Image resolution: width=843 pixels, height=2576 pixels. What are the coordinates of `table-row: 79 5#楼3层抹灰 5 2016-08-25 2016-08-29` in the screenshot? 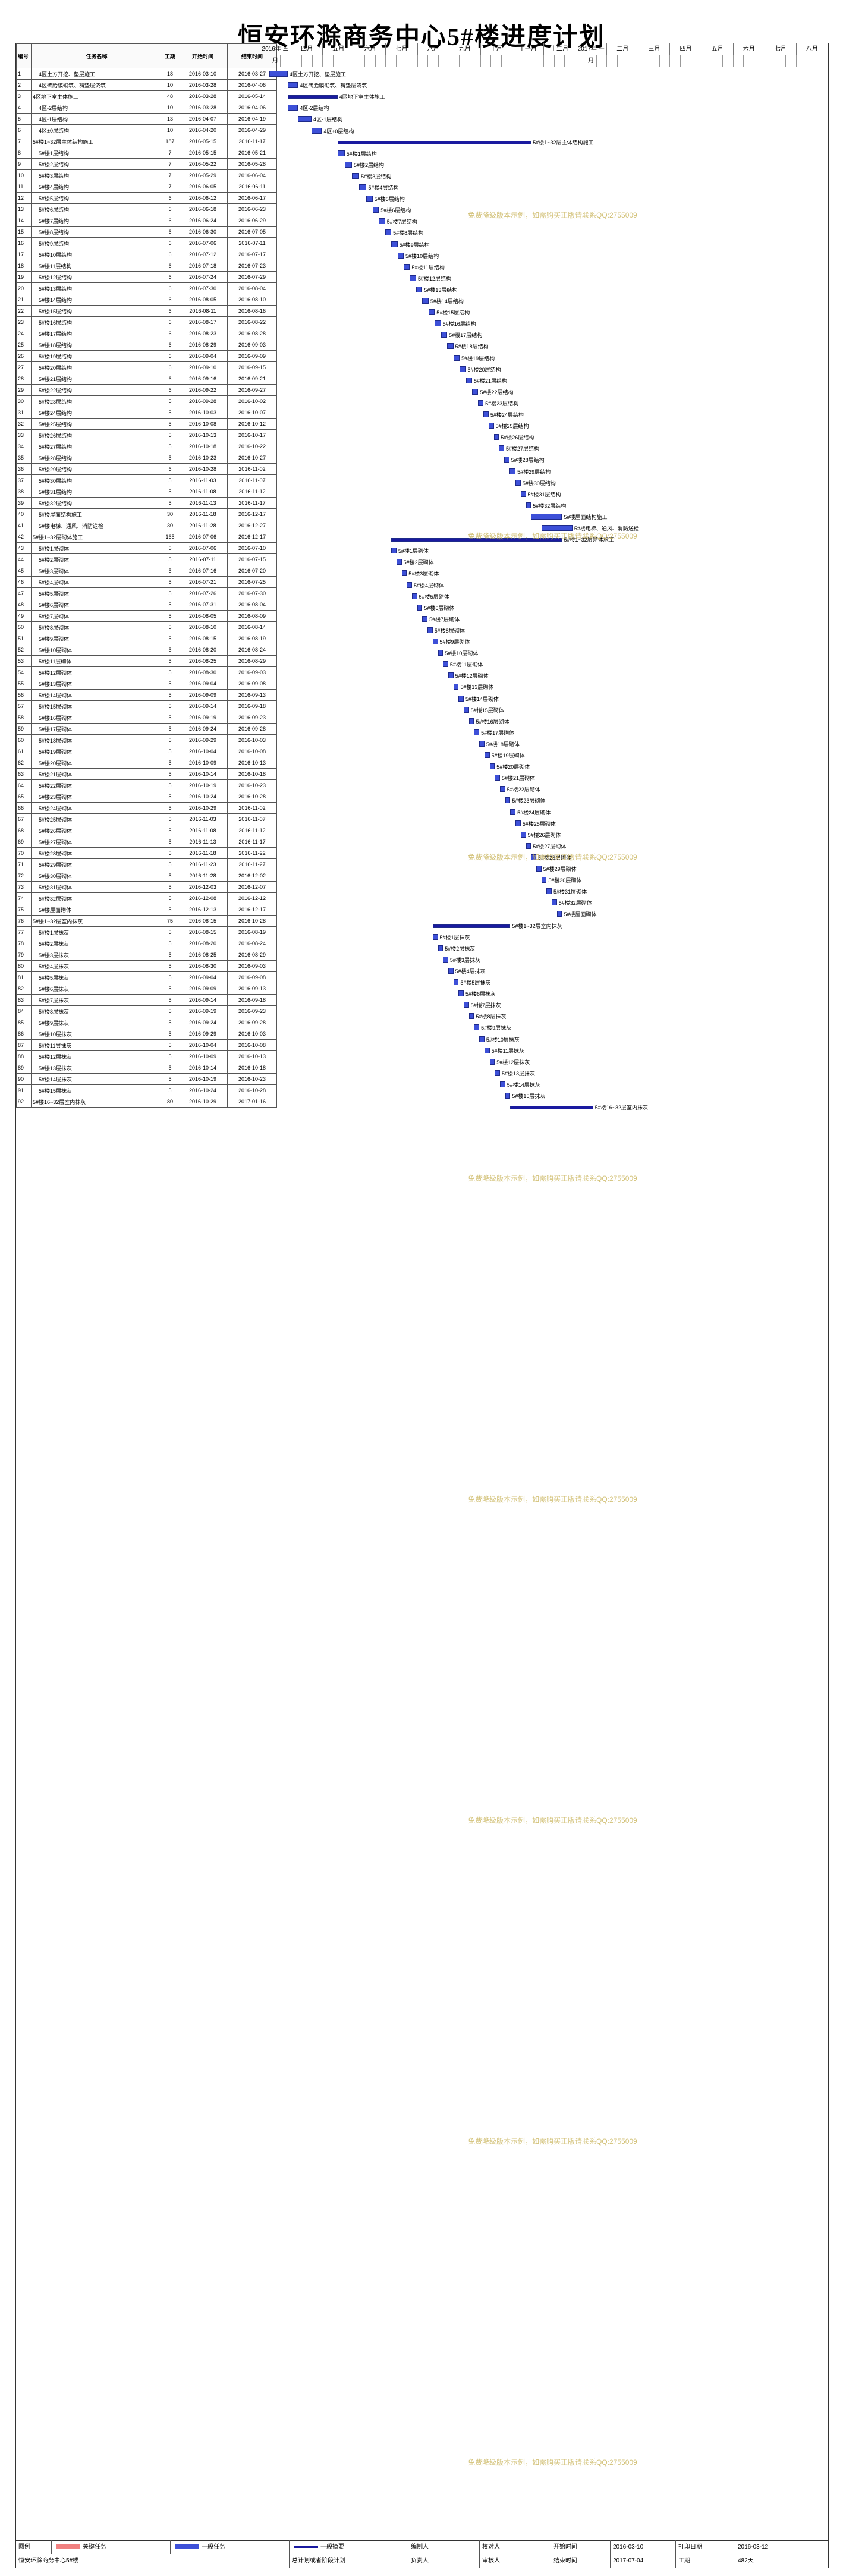 It's located at (146, 955).